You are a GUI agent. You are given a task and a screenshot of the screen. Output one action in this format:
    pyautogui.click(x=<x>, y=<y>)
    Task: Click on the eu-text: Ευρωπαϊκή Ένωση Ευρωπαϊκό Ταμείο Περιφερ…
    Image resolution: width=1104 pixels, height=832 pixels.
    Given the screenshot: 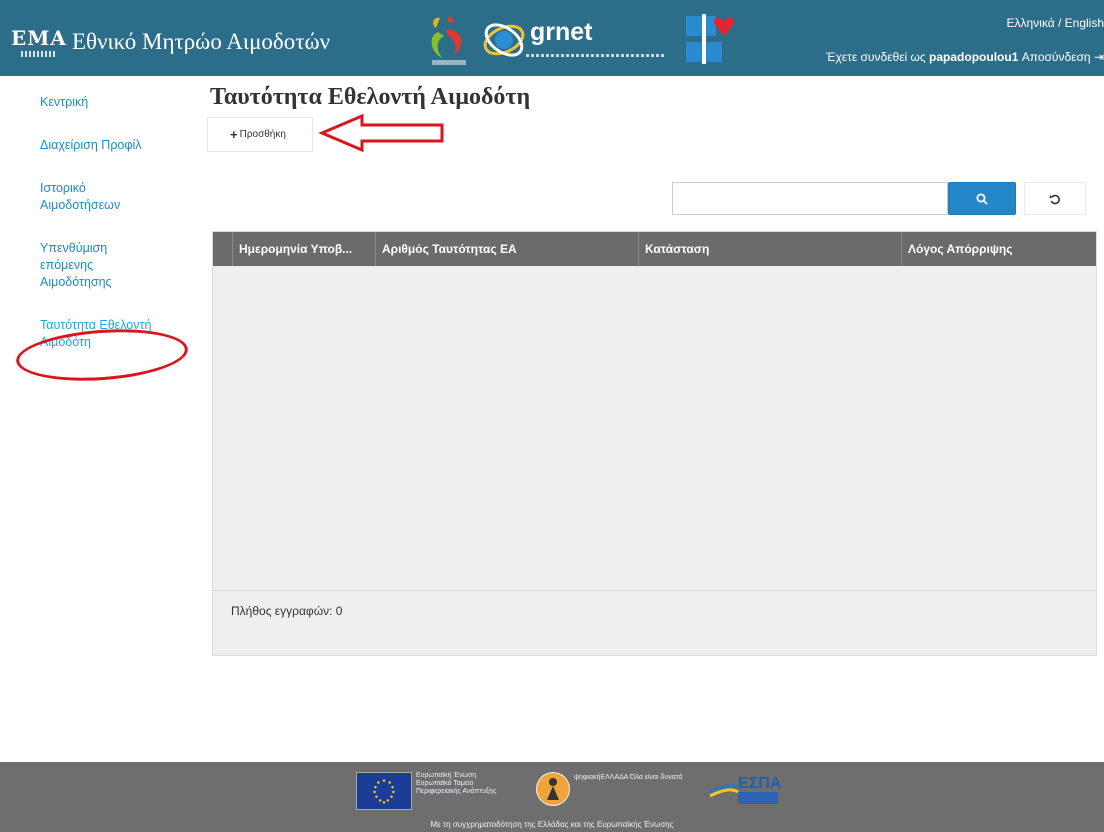 What is the action you would take?
    pyautogui.click(x=456, y=783)
    